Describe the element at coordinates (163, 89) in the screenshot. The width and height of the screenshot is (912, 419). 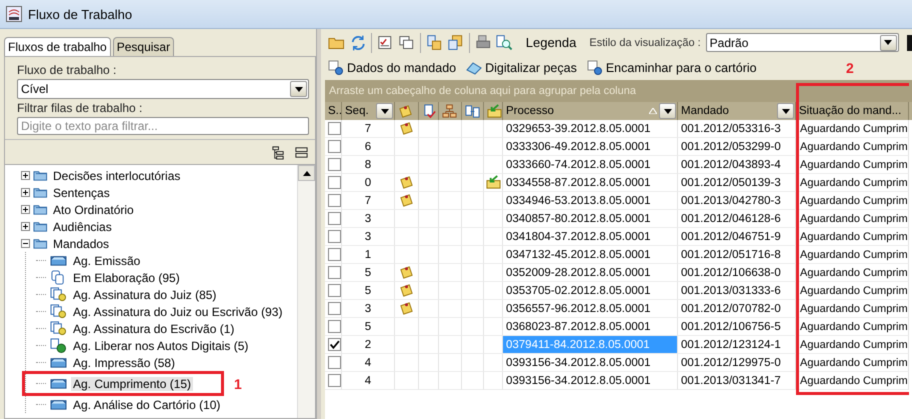
I see `workflow-dropdown: Cível` at that location.